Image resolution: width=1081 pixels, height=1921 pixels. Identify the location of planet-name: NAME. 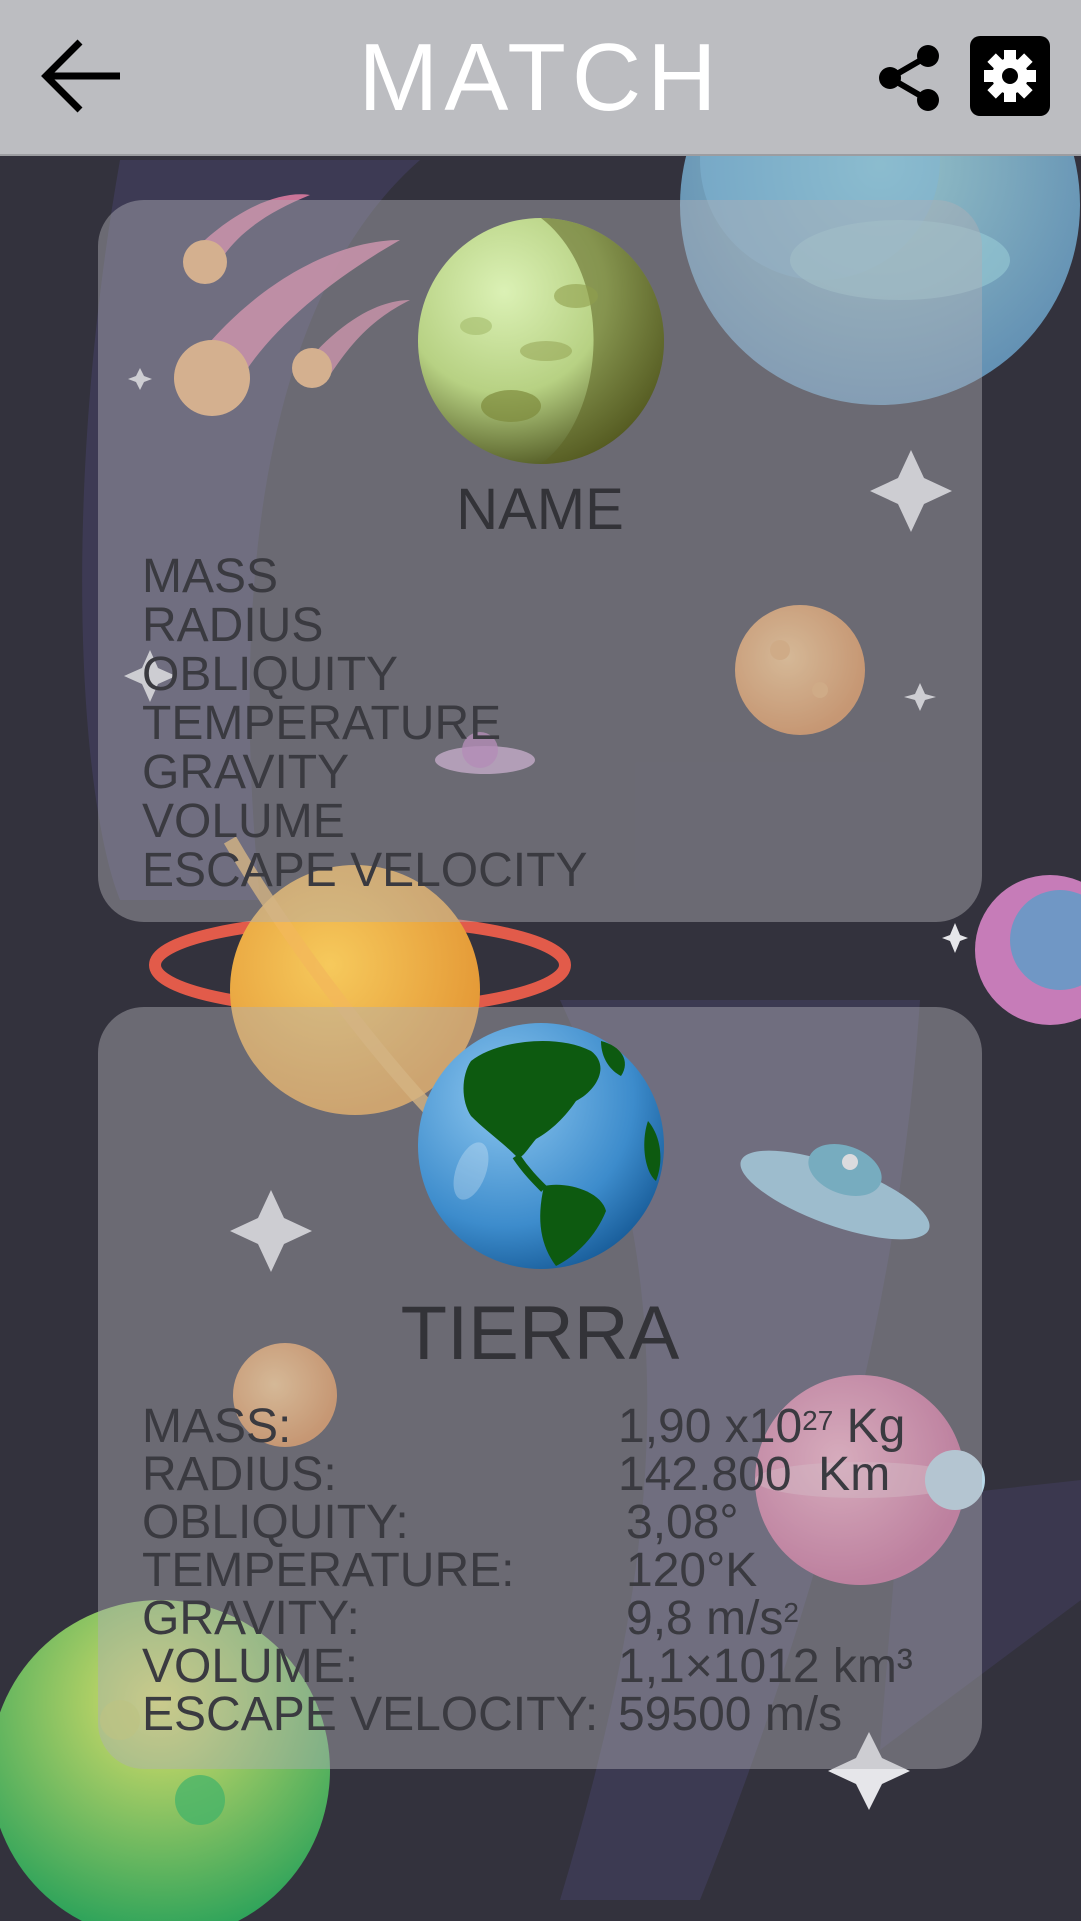
(540, 509).